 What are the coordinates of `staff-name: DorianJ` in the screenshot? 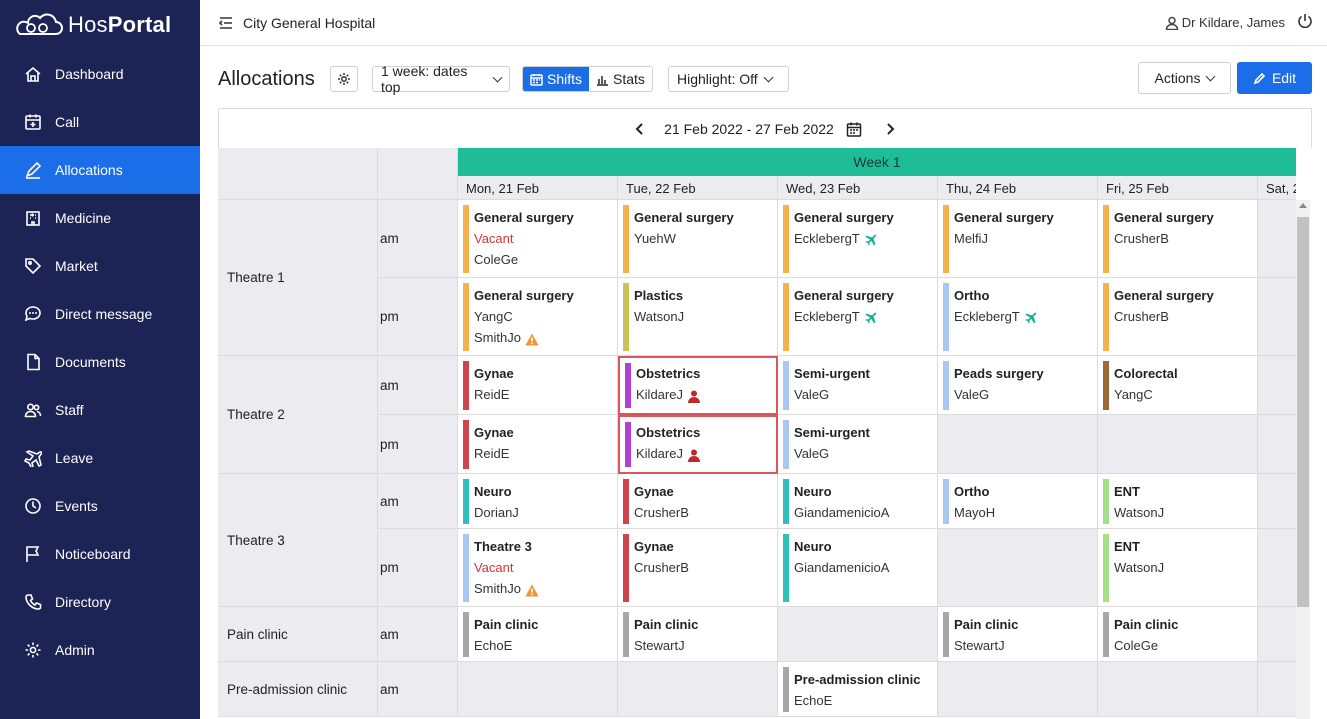 It's located at (545, 512).